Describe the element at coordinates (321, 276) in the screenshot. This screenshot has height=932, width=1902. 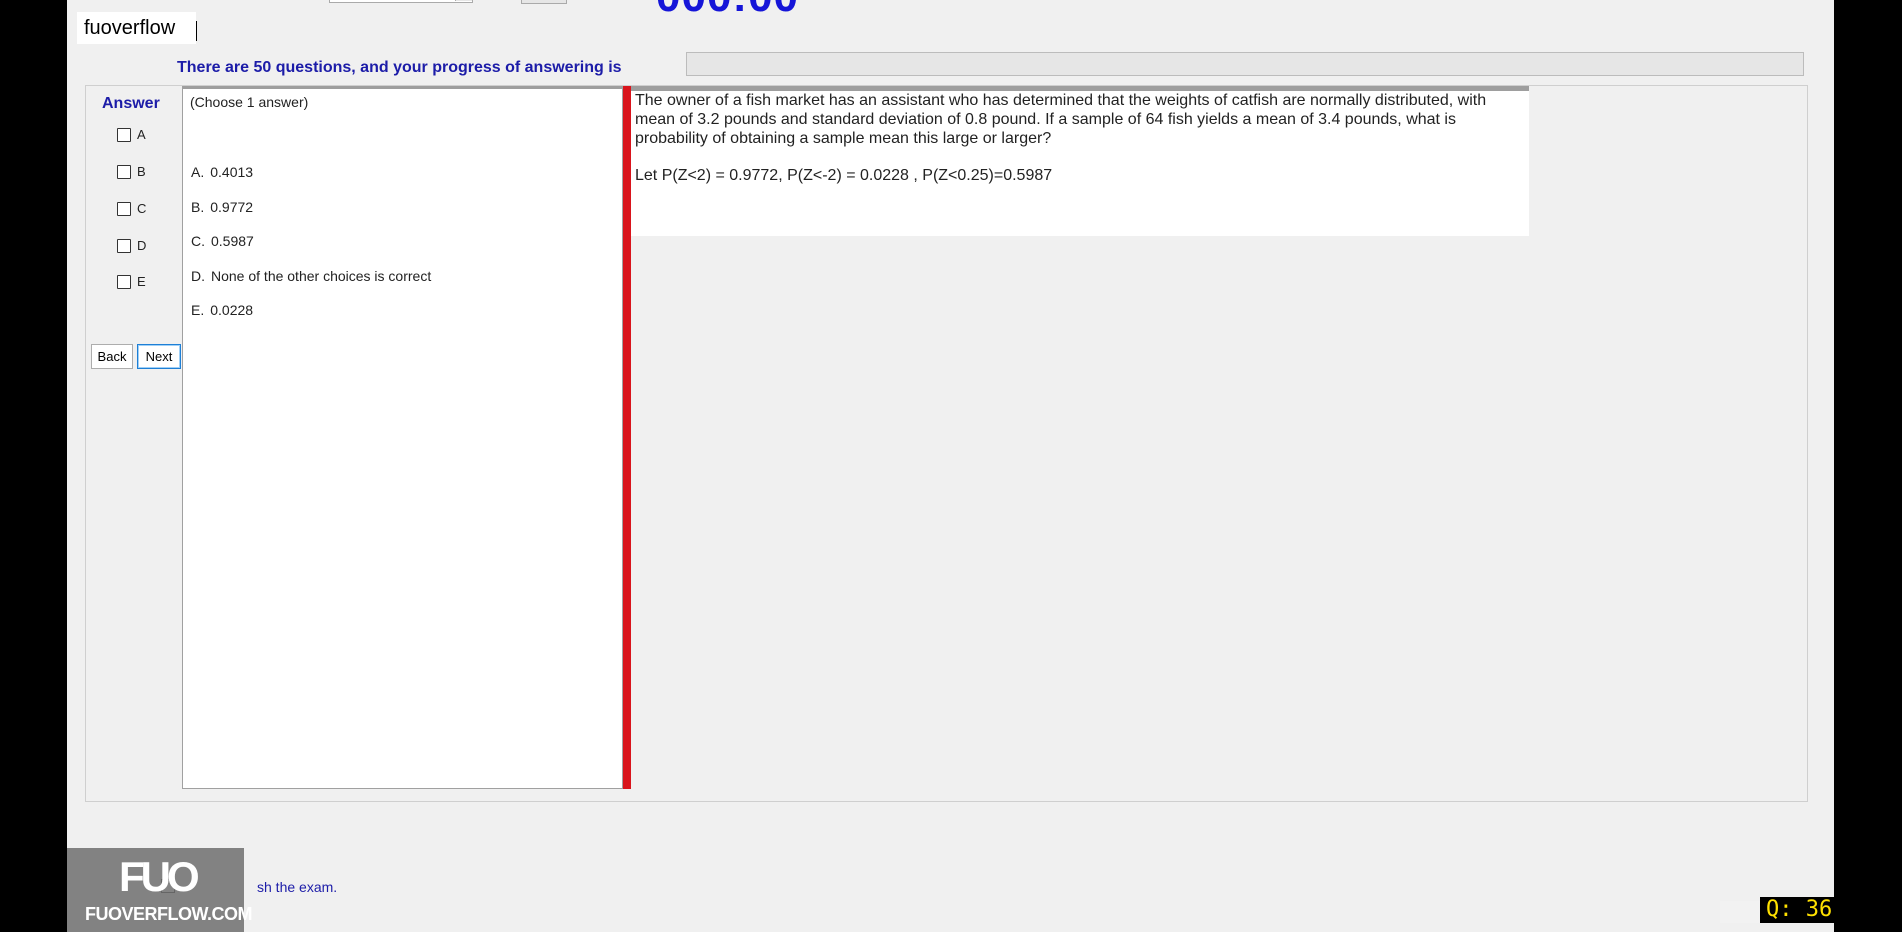
I see `choice-text: None of the other choices is correct` at that location.